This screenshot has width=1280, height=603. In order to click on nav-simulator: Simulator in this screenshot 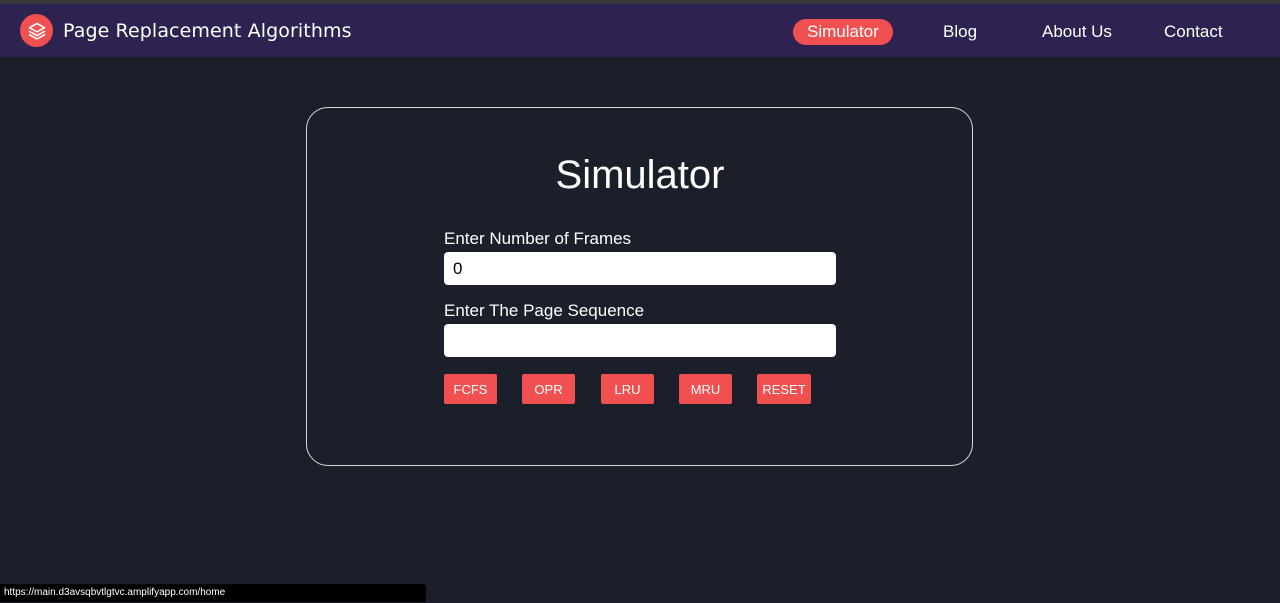, I will do `click(843, 32)`.